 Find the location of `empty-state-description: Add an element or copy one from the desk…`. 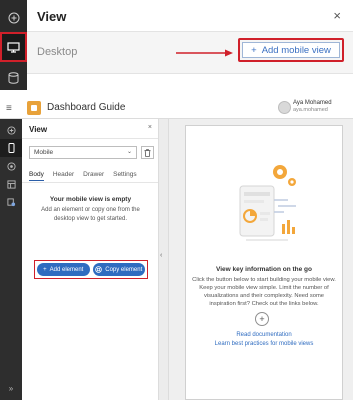

empty-state-description: Add an element or copy one from the desk… is located at coordinates (90, 214).